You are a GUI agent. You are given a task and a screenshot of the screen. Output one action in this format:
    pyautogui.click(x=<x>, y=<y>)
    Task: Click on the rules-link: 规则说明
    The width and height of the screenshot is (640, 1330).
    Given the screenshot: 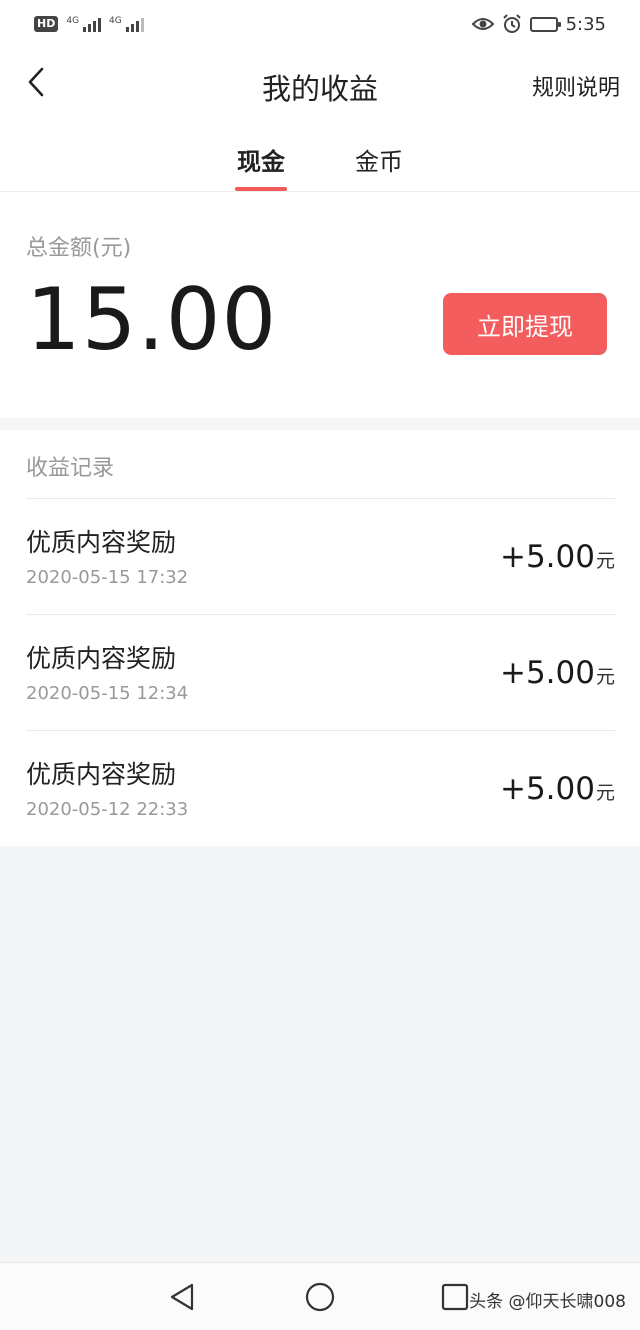 What is the action you would take?
    pyautogui.click(x=576, y=86)
    